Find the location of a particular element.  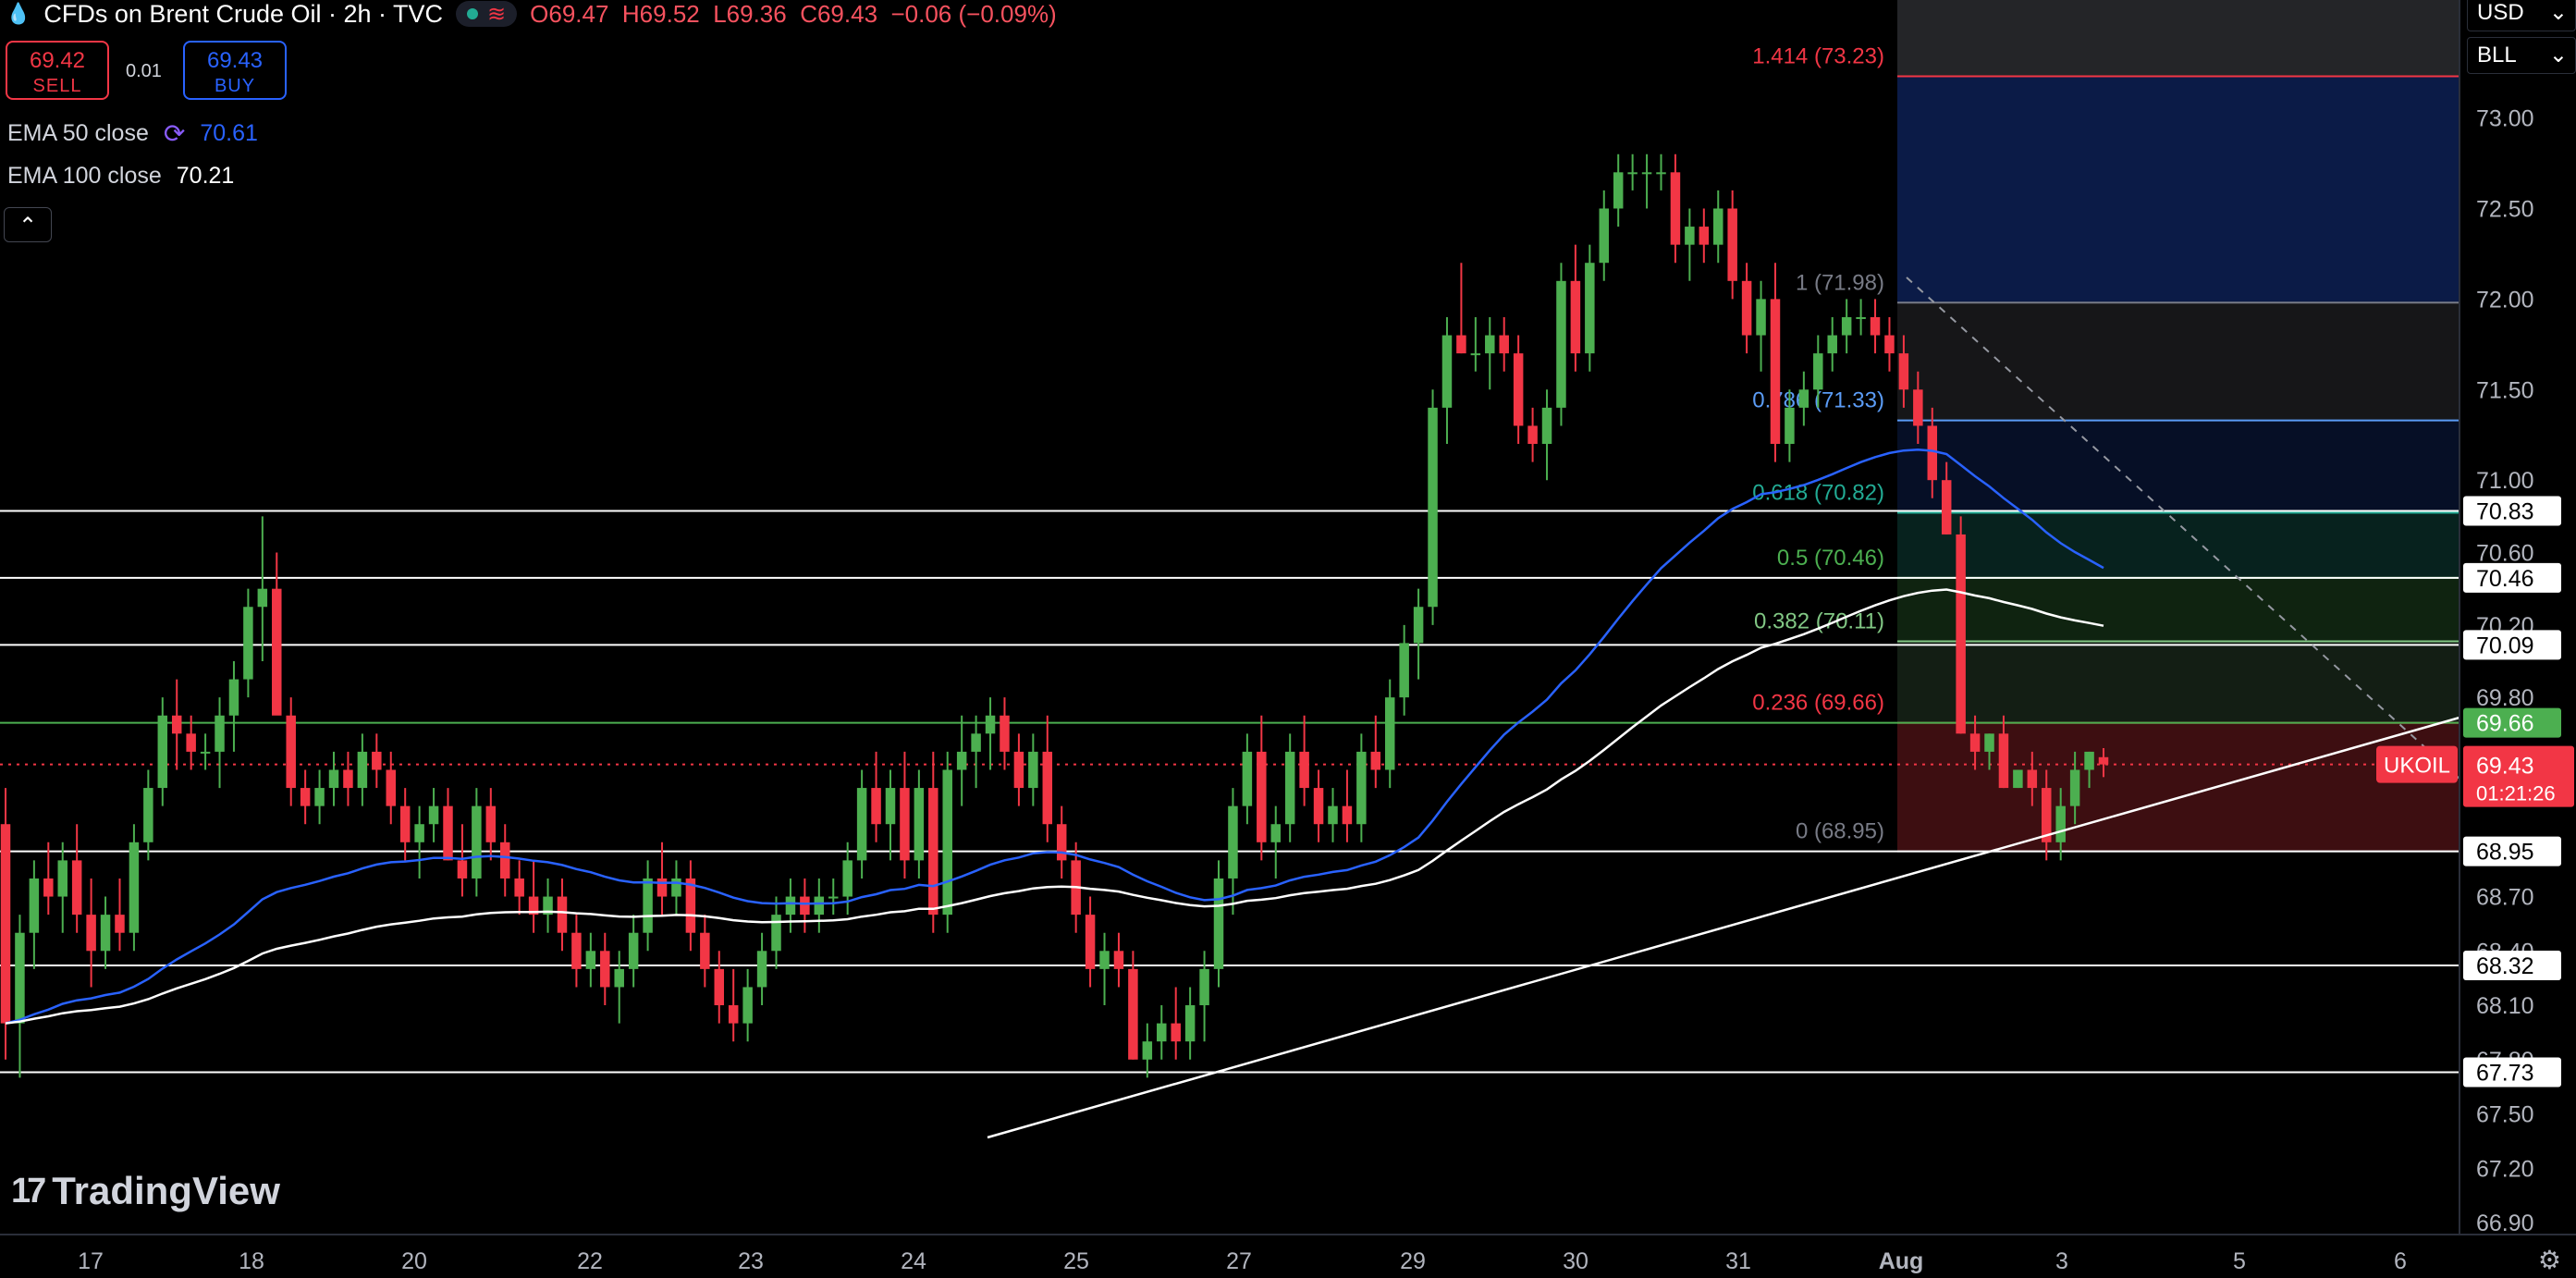

ohlc-change: −0.06 (−0.09%) is located at coordinates (973, 14).